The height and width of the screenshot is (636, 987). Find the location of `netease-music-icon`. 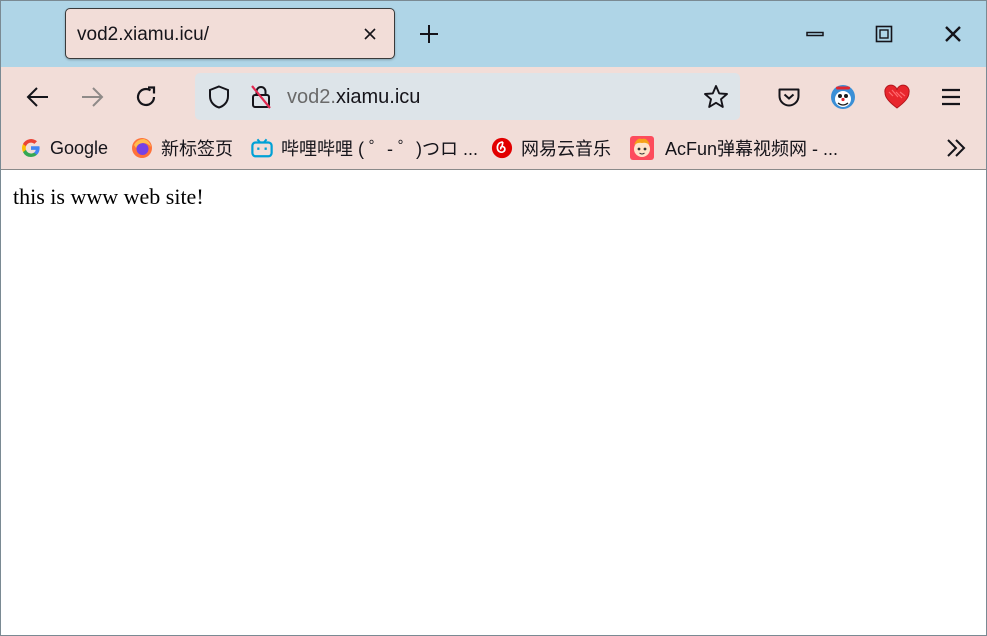

netease-music-icon is located at coordinates (502, 148).